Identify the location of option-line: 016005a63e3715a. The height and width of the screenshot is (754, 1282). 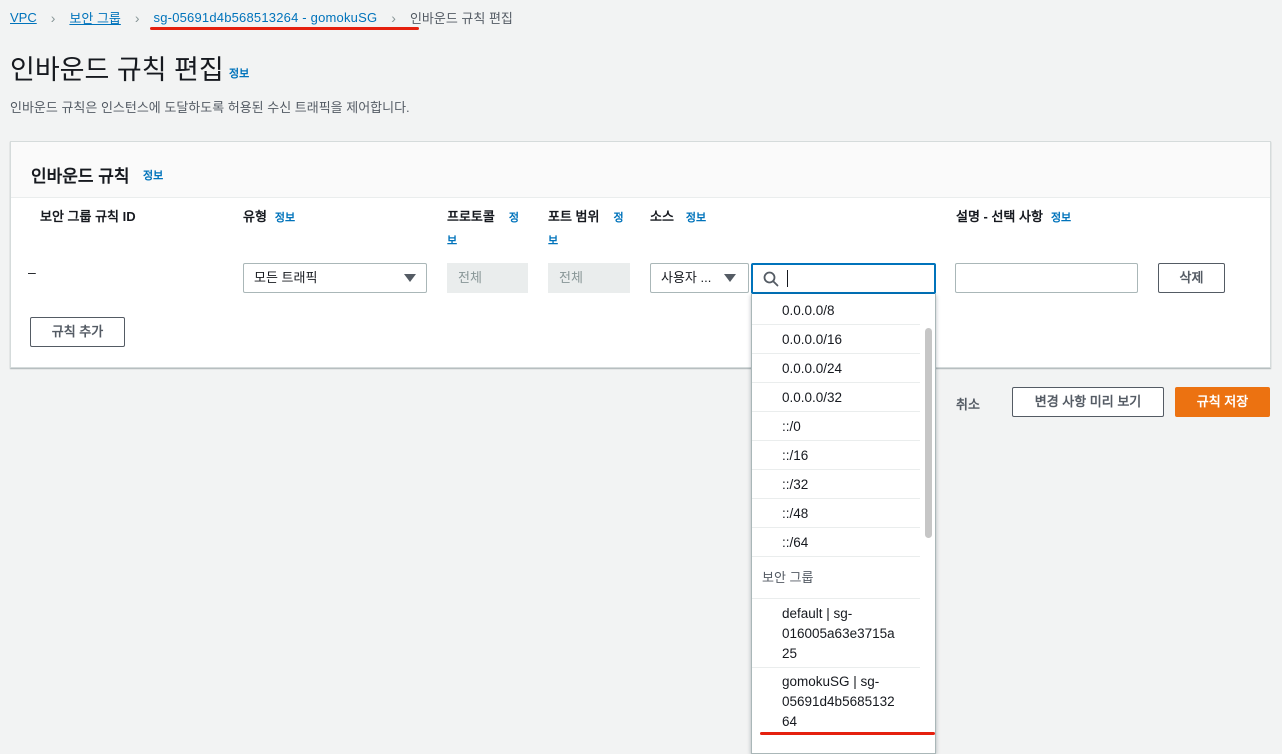
(838, 633).